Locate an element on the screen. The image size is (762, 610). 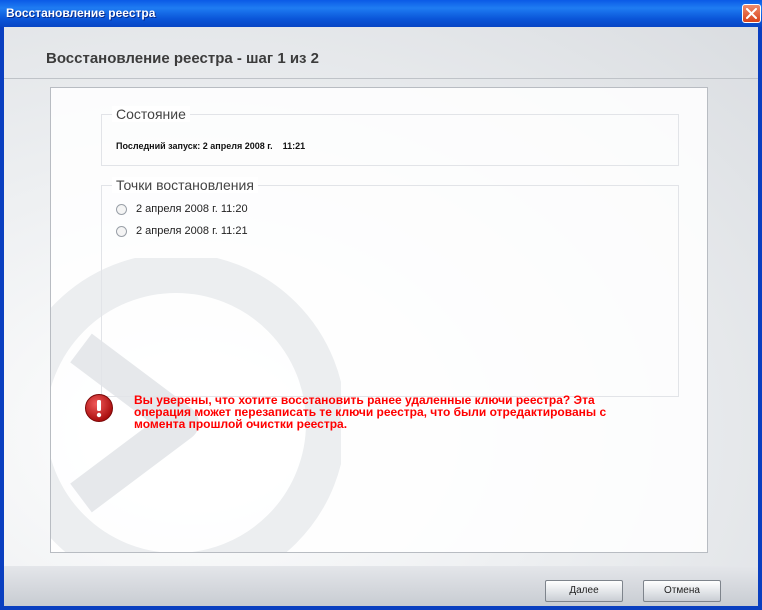
close-icon is located at coordinates (751, 13).